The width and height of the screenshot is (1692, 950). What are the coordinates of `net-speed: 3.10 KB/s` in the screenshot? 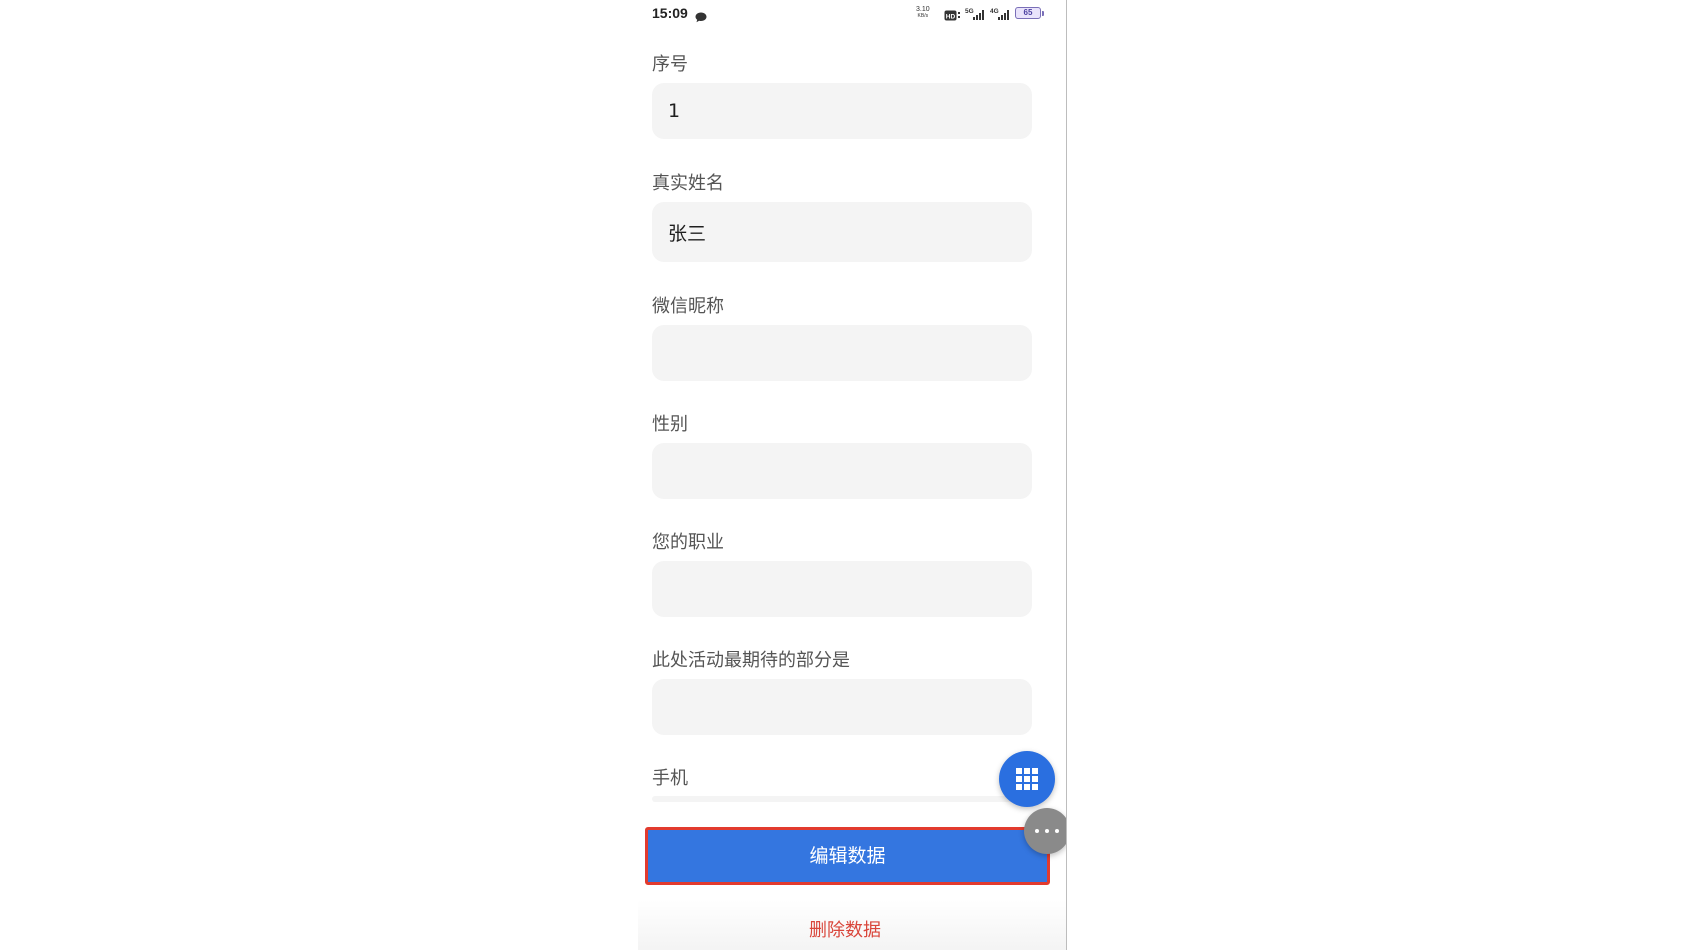 It's located at (923, 12).